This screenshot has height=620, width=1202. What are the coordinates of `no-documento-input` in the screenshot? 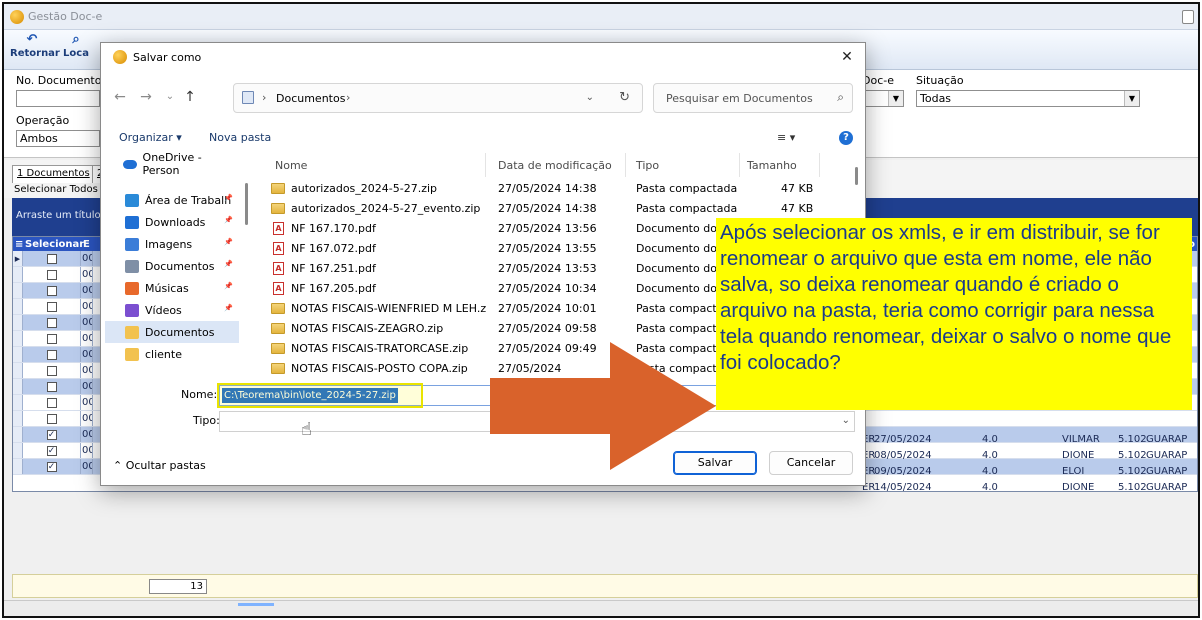 It's located at (58, 98).